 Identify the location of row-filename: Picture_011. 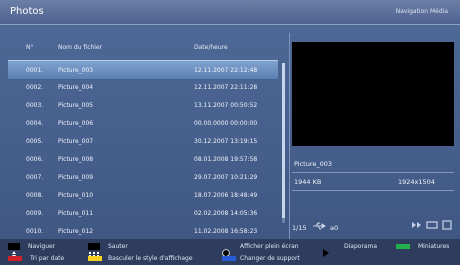
(76, 213).